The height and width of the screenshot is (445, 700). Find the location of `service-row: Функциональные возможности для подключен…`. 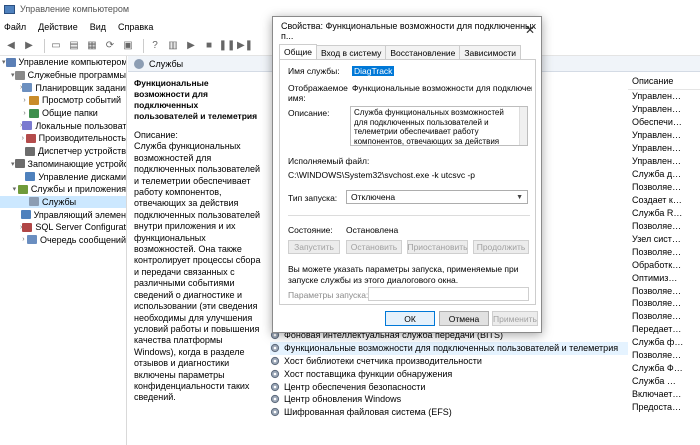

service-row: Функциональные возможности для подключен… is located at coordinates (449, 348).